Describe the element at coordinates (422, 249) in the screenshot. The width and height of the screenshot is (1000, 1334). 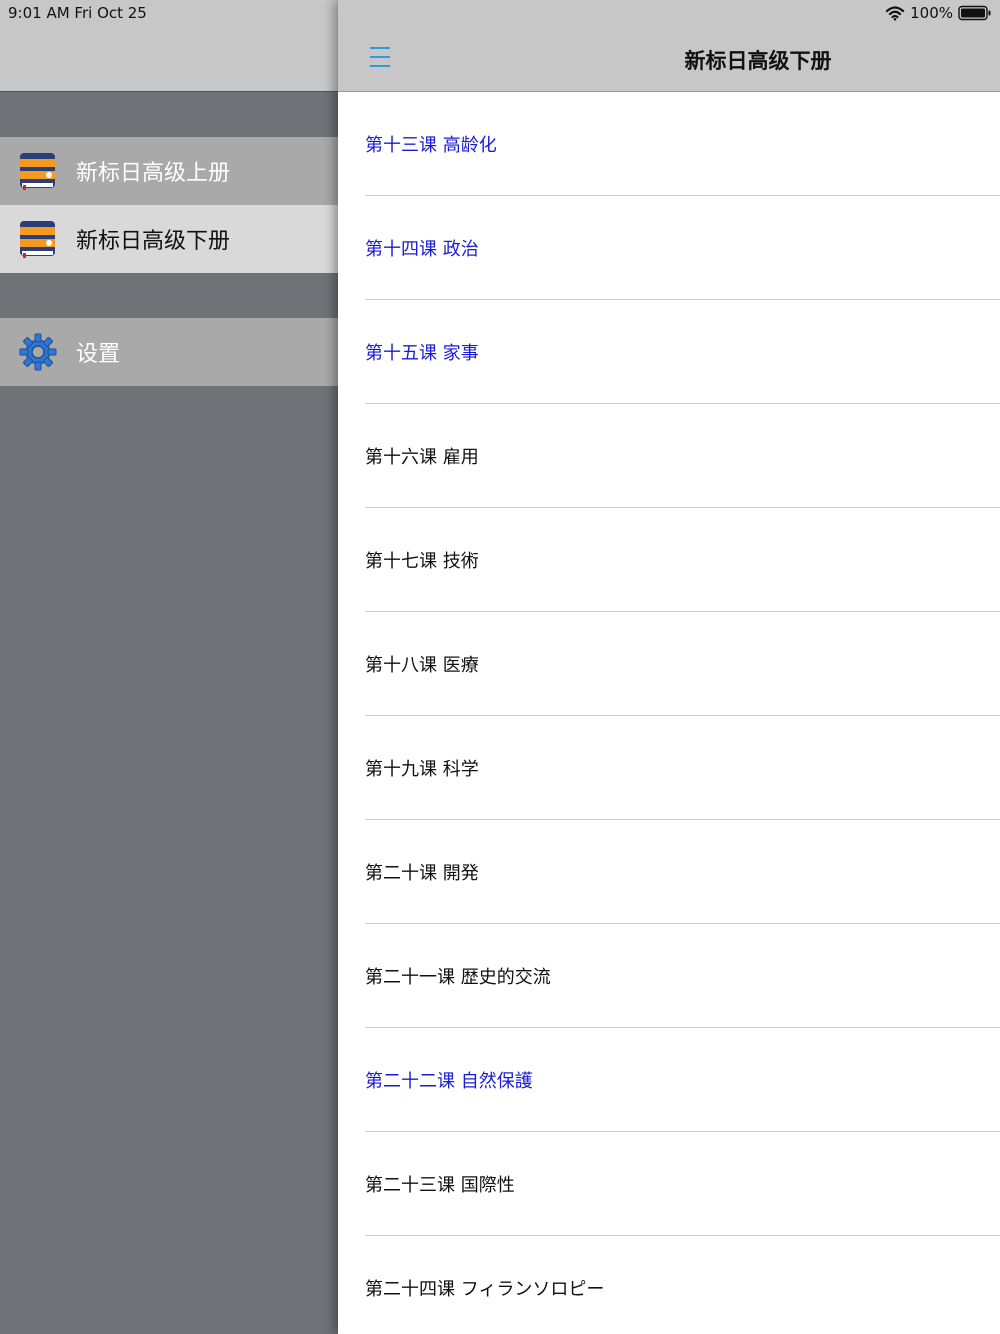
I see `lesson-label: 第十四课 政治` at that location.